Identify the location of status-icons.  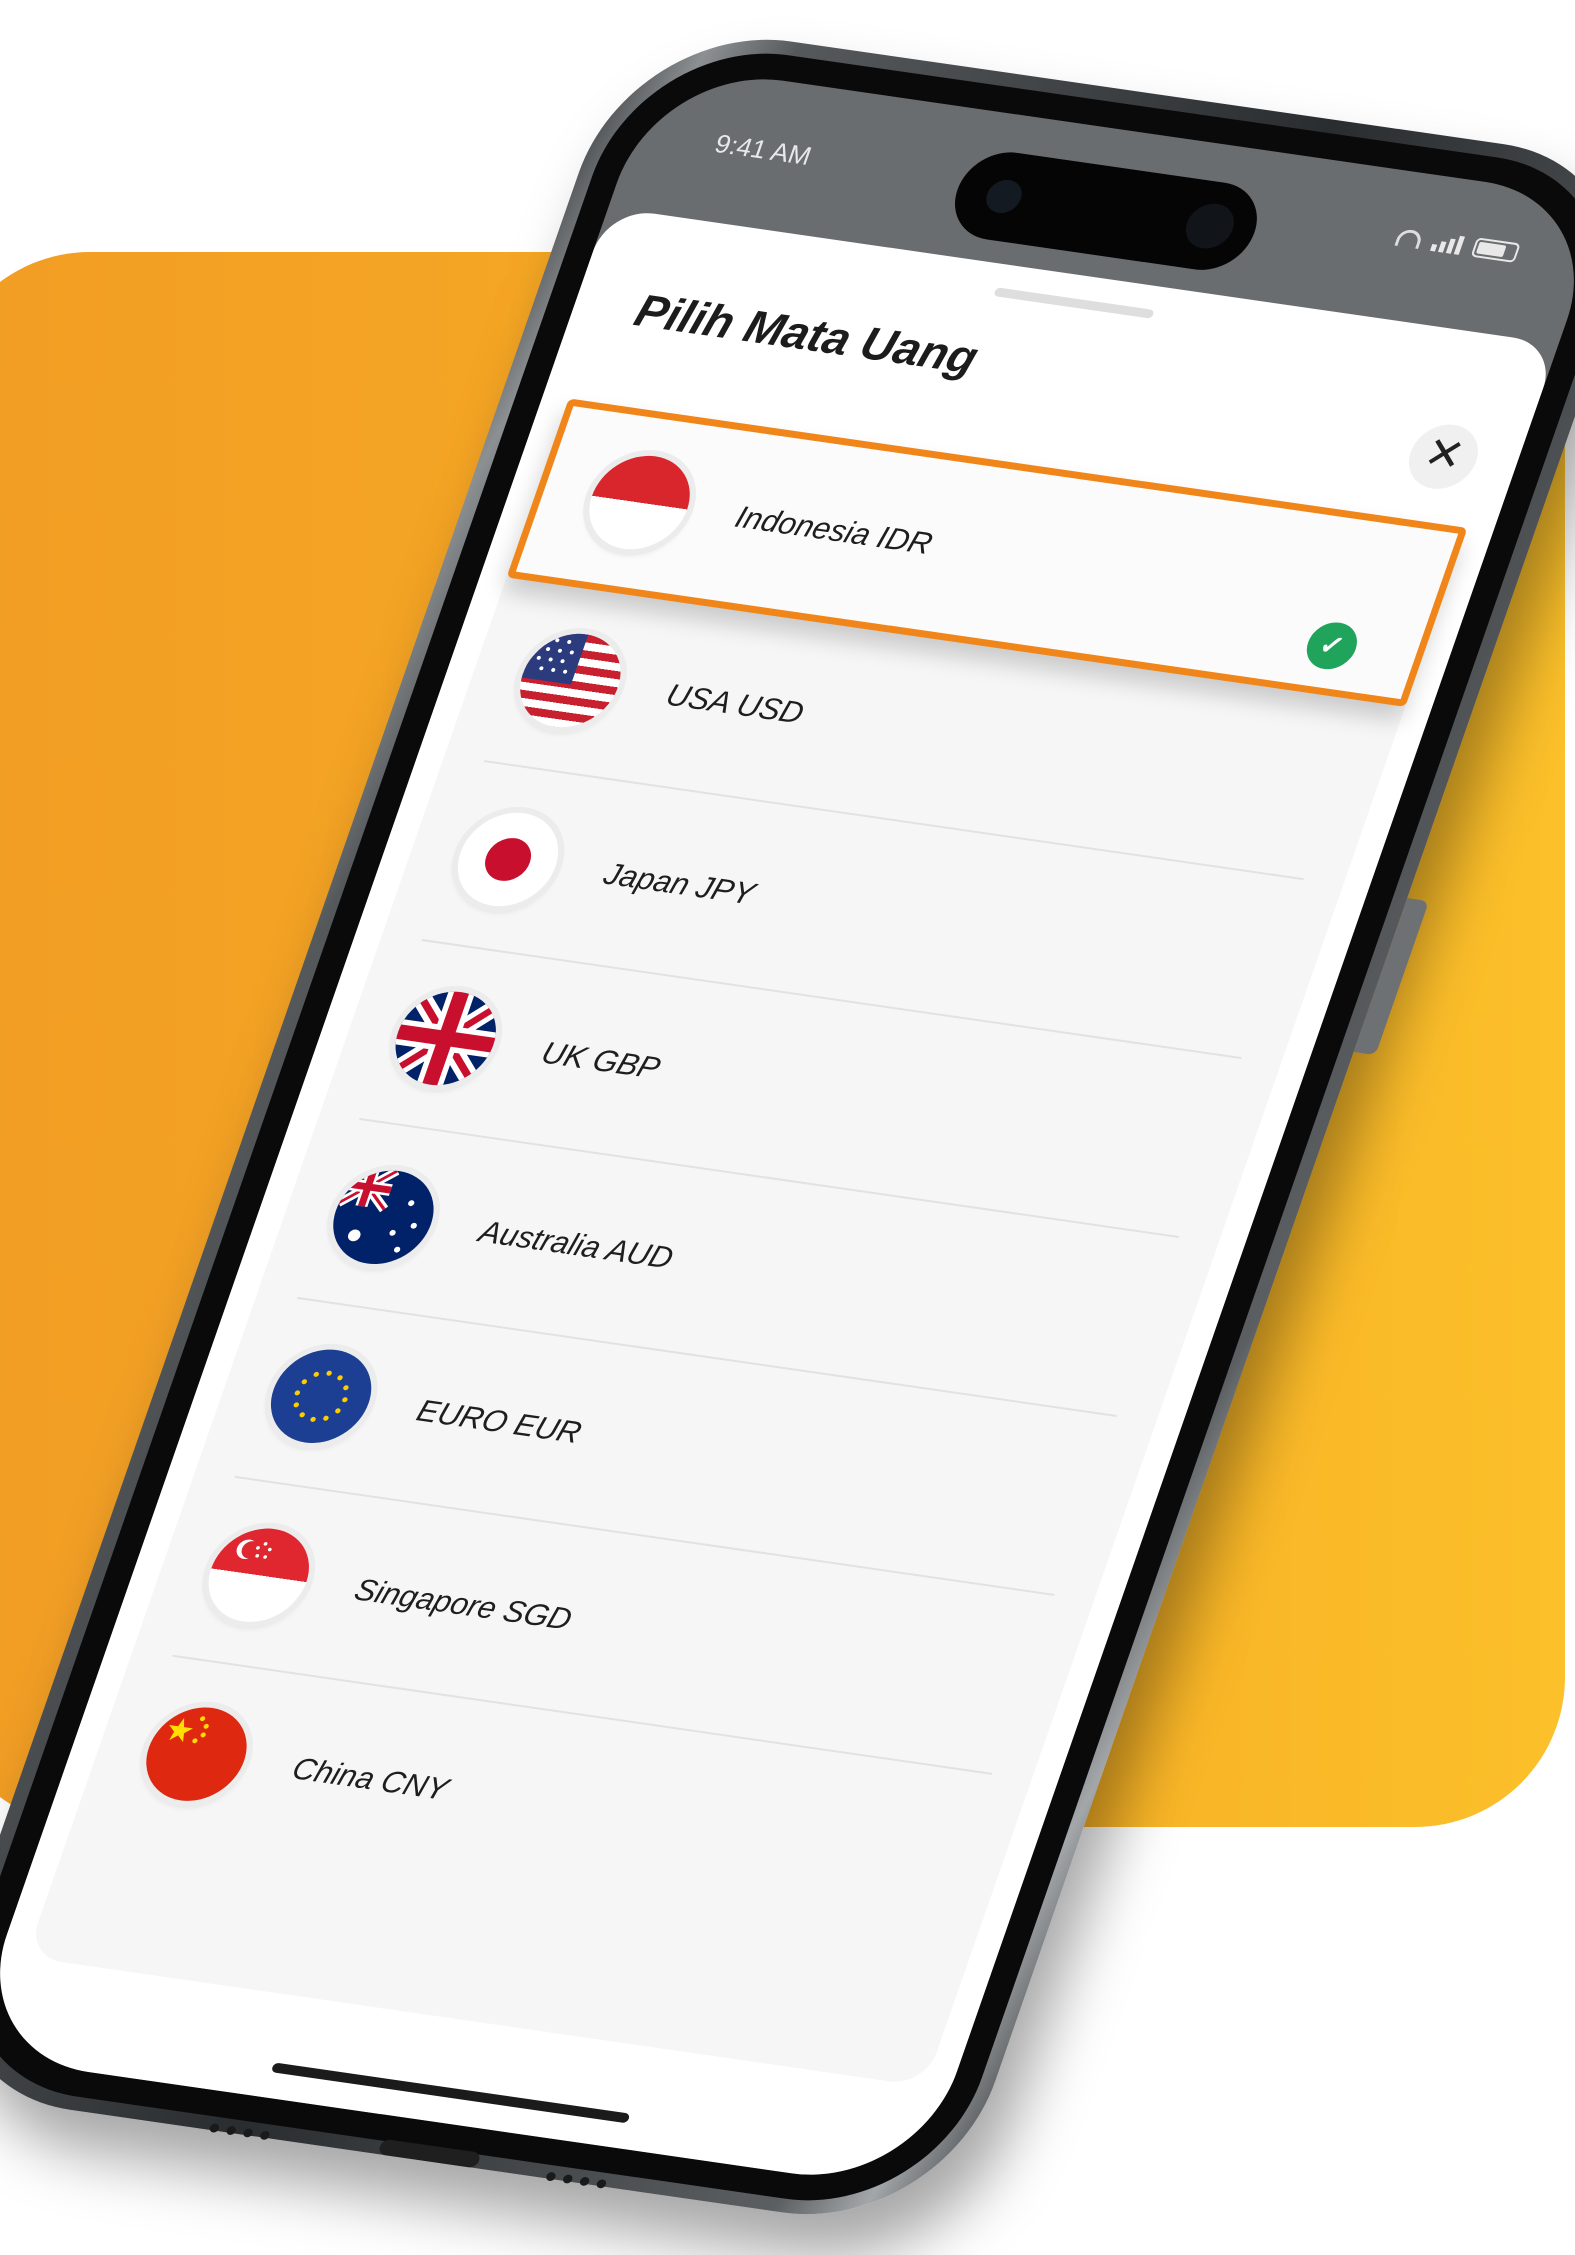
(1457, 244).